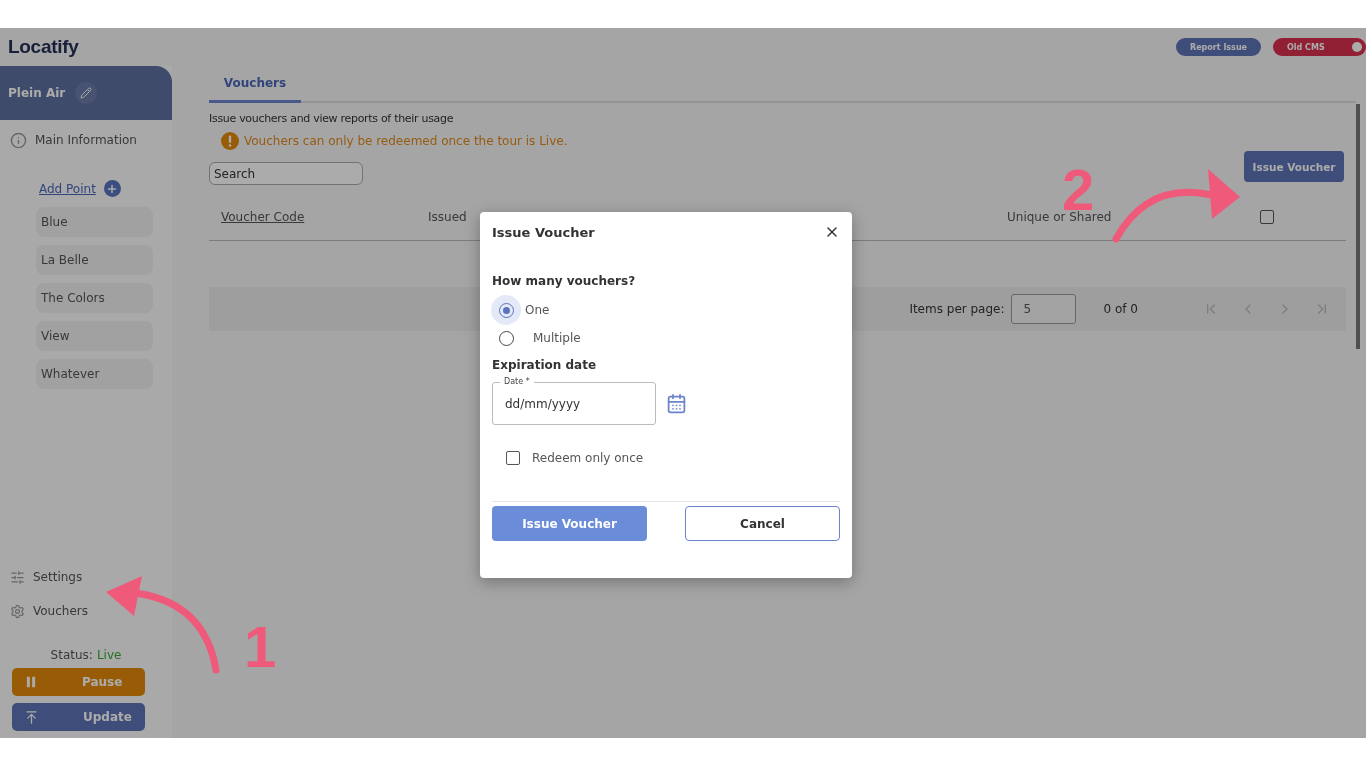 The width and height of the screenshot is (1366, 768). I want to click on items-per-page-label: Items per page:, so click(957, 309).